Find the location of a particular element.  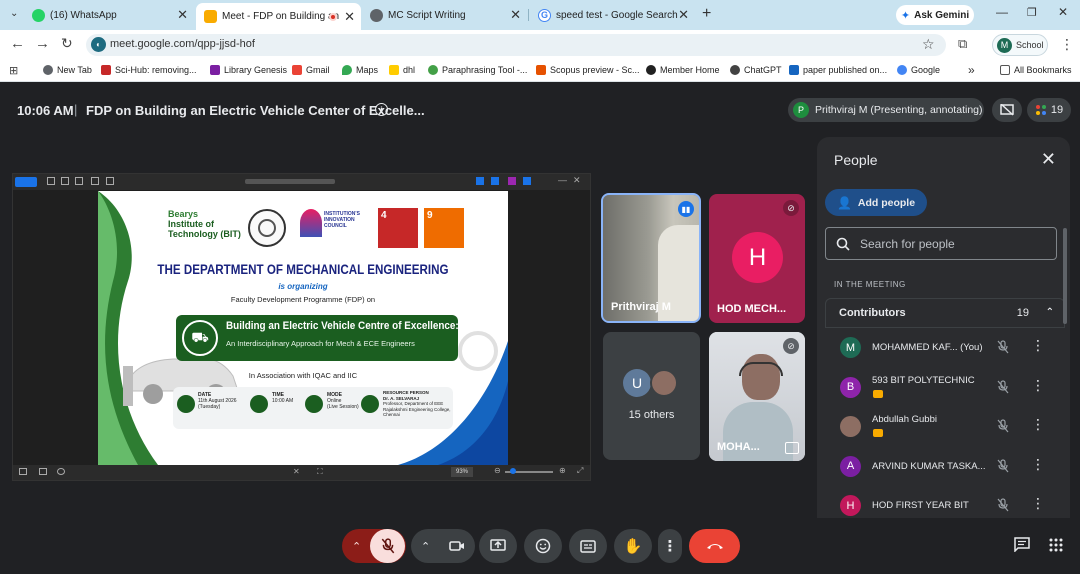

search-input is located at coordinates (950, 243).